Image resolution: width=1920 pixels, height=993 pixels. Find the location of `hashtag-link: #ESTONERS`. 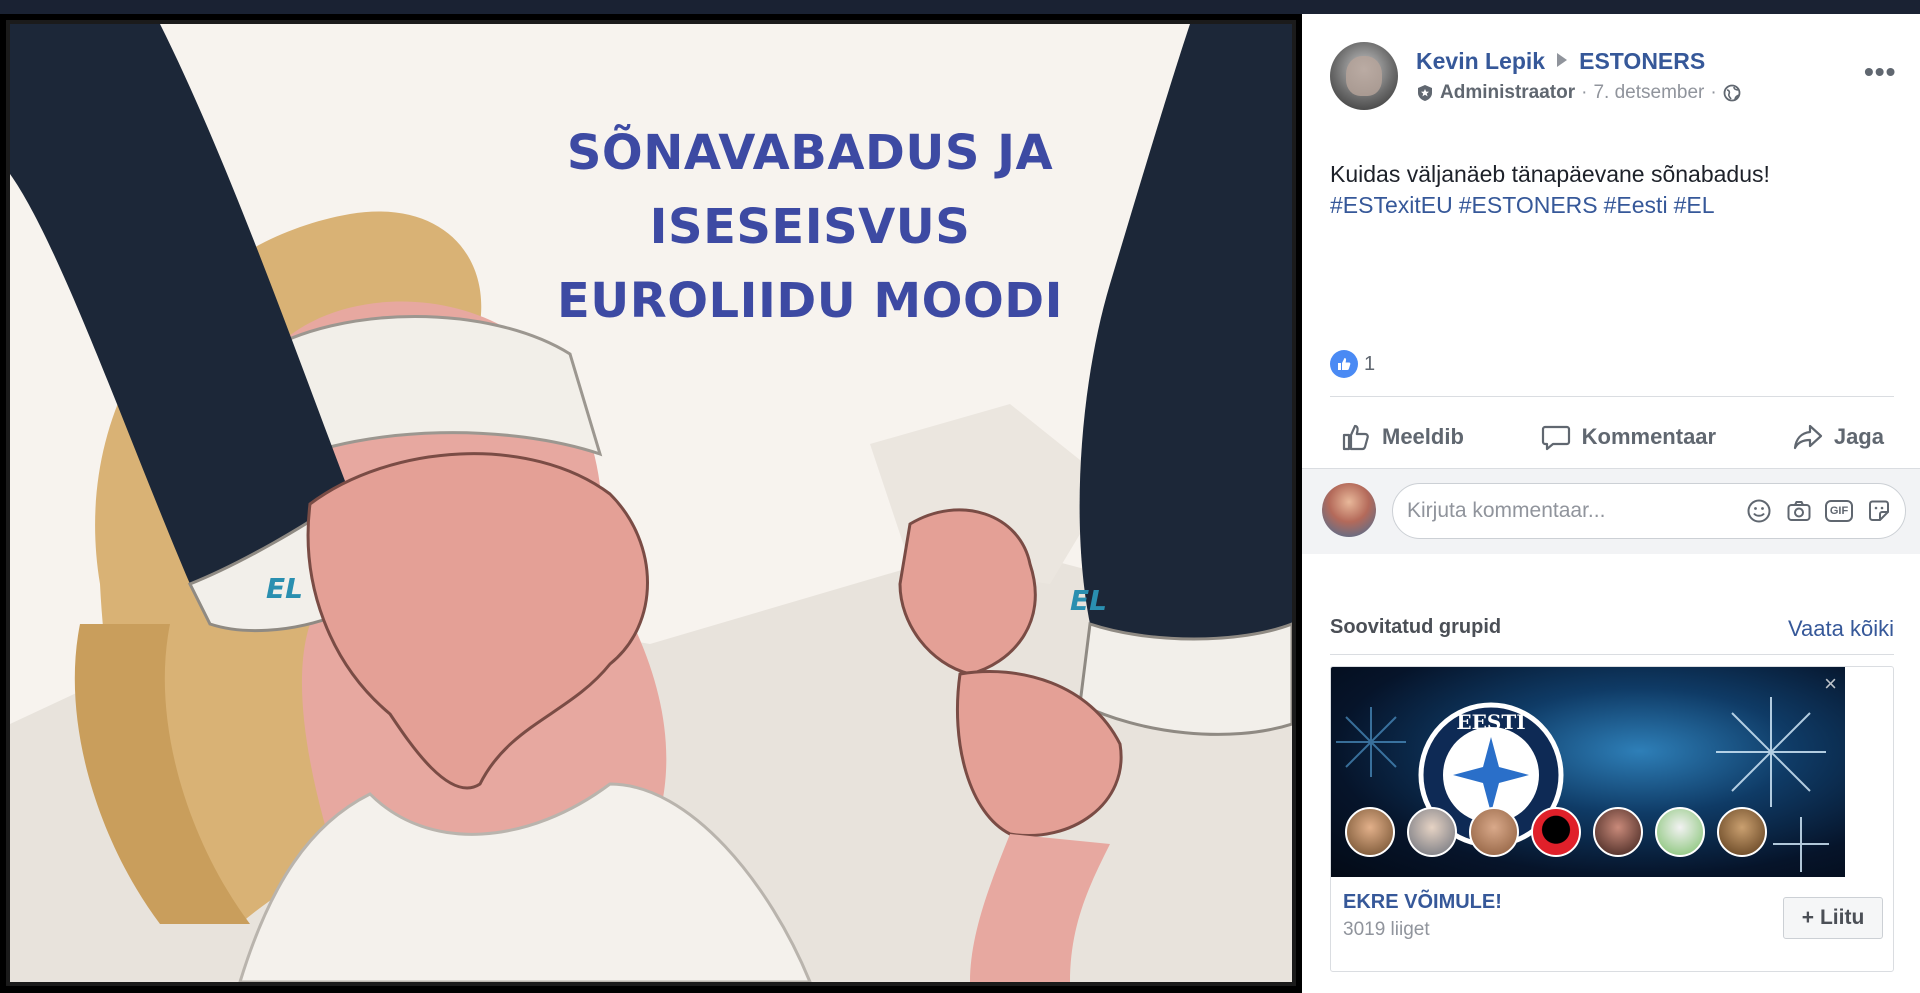

hashtag-link: #ESTONERS is located at coordinates (1528, 205).